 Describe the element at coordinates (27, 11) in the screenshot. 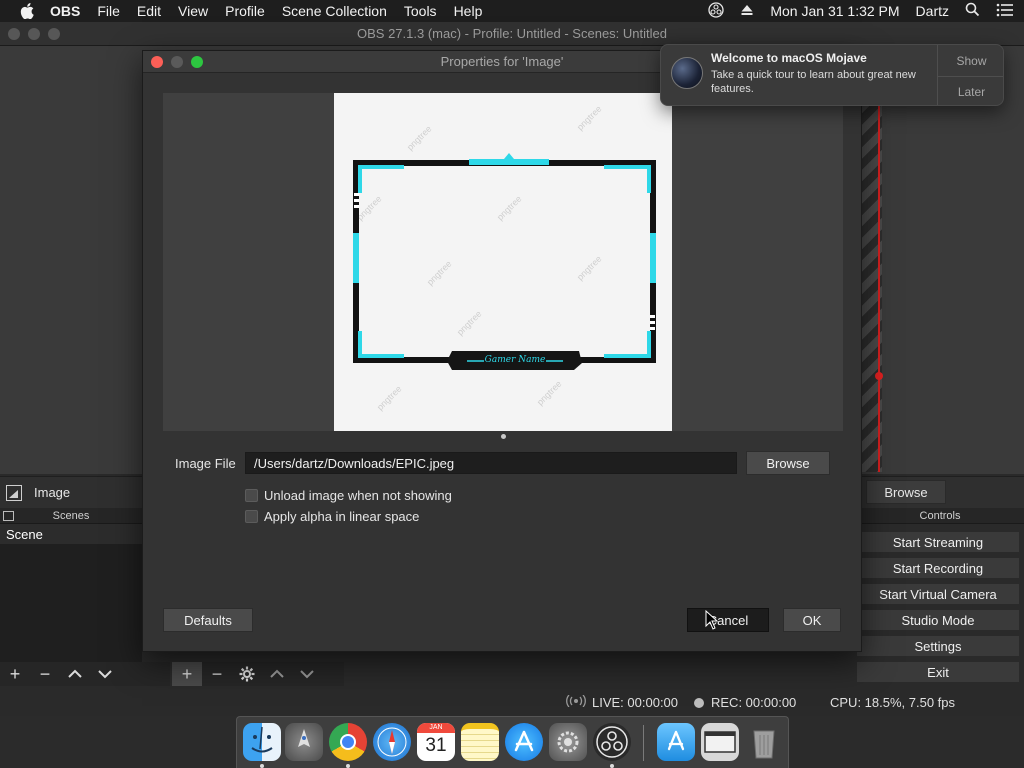

I see `apple-icon` at that location.